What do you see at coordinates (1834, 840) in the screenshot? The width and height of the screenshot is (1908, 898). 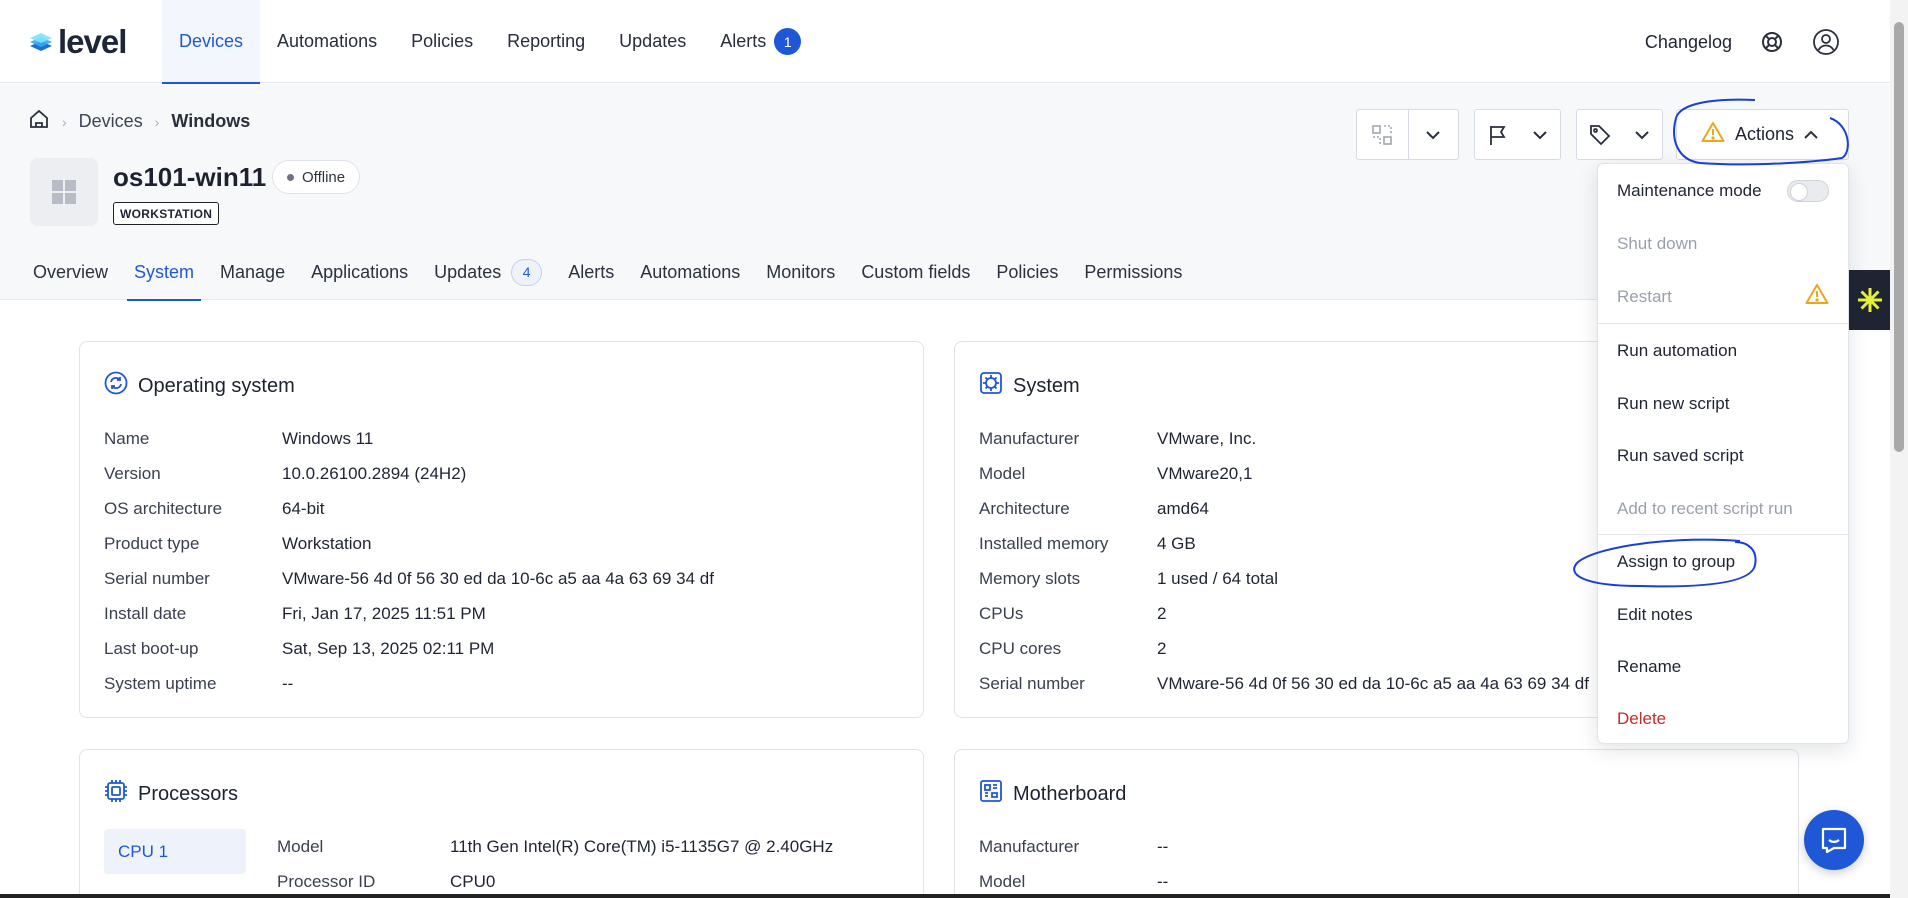 I see `chat-support-button` at bounding box center [1834, 840].